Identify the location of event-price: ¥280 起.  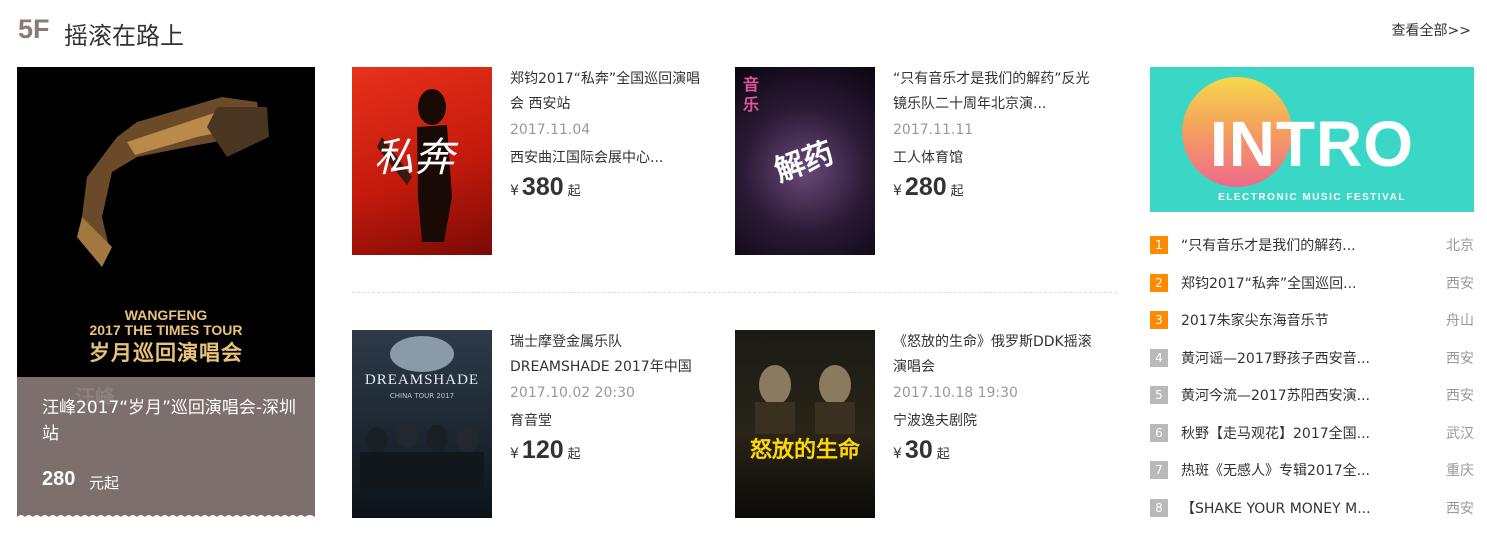
(928, 187).